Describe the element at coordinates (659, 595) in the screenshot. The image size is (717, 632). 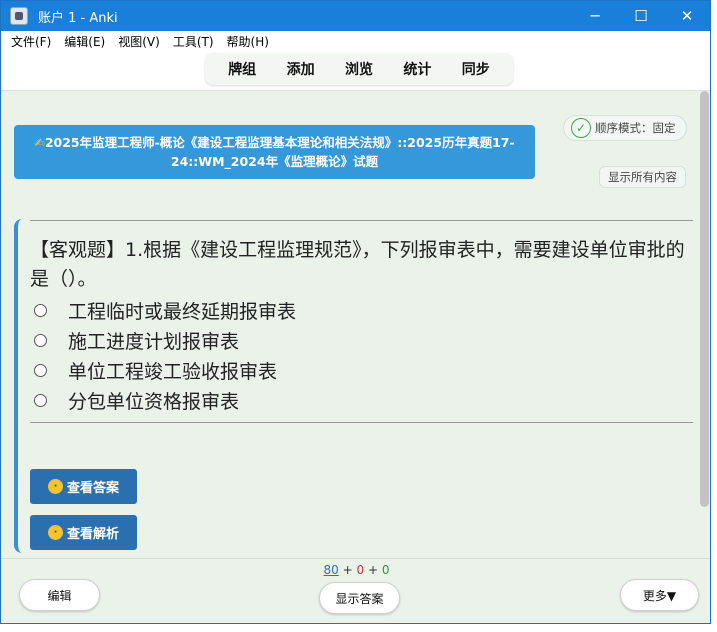
I see `more-button: 更多▼` at that location.